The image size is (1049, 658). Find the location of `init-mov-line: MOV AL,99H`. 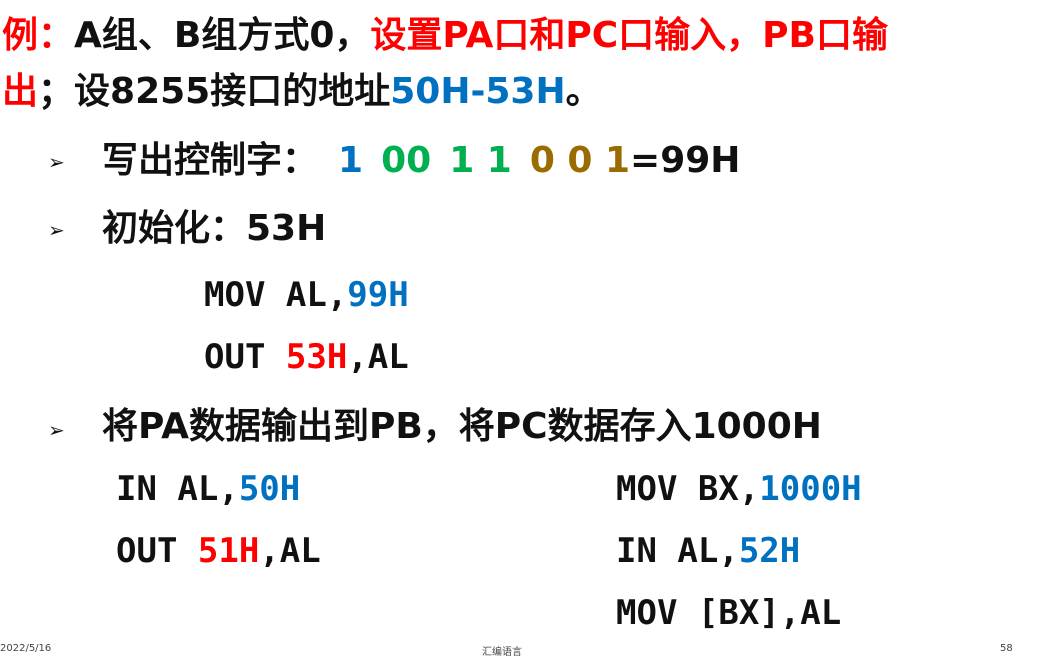

init-mov-line: MOV AL,99H is located at coordinates (306, 295).